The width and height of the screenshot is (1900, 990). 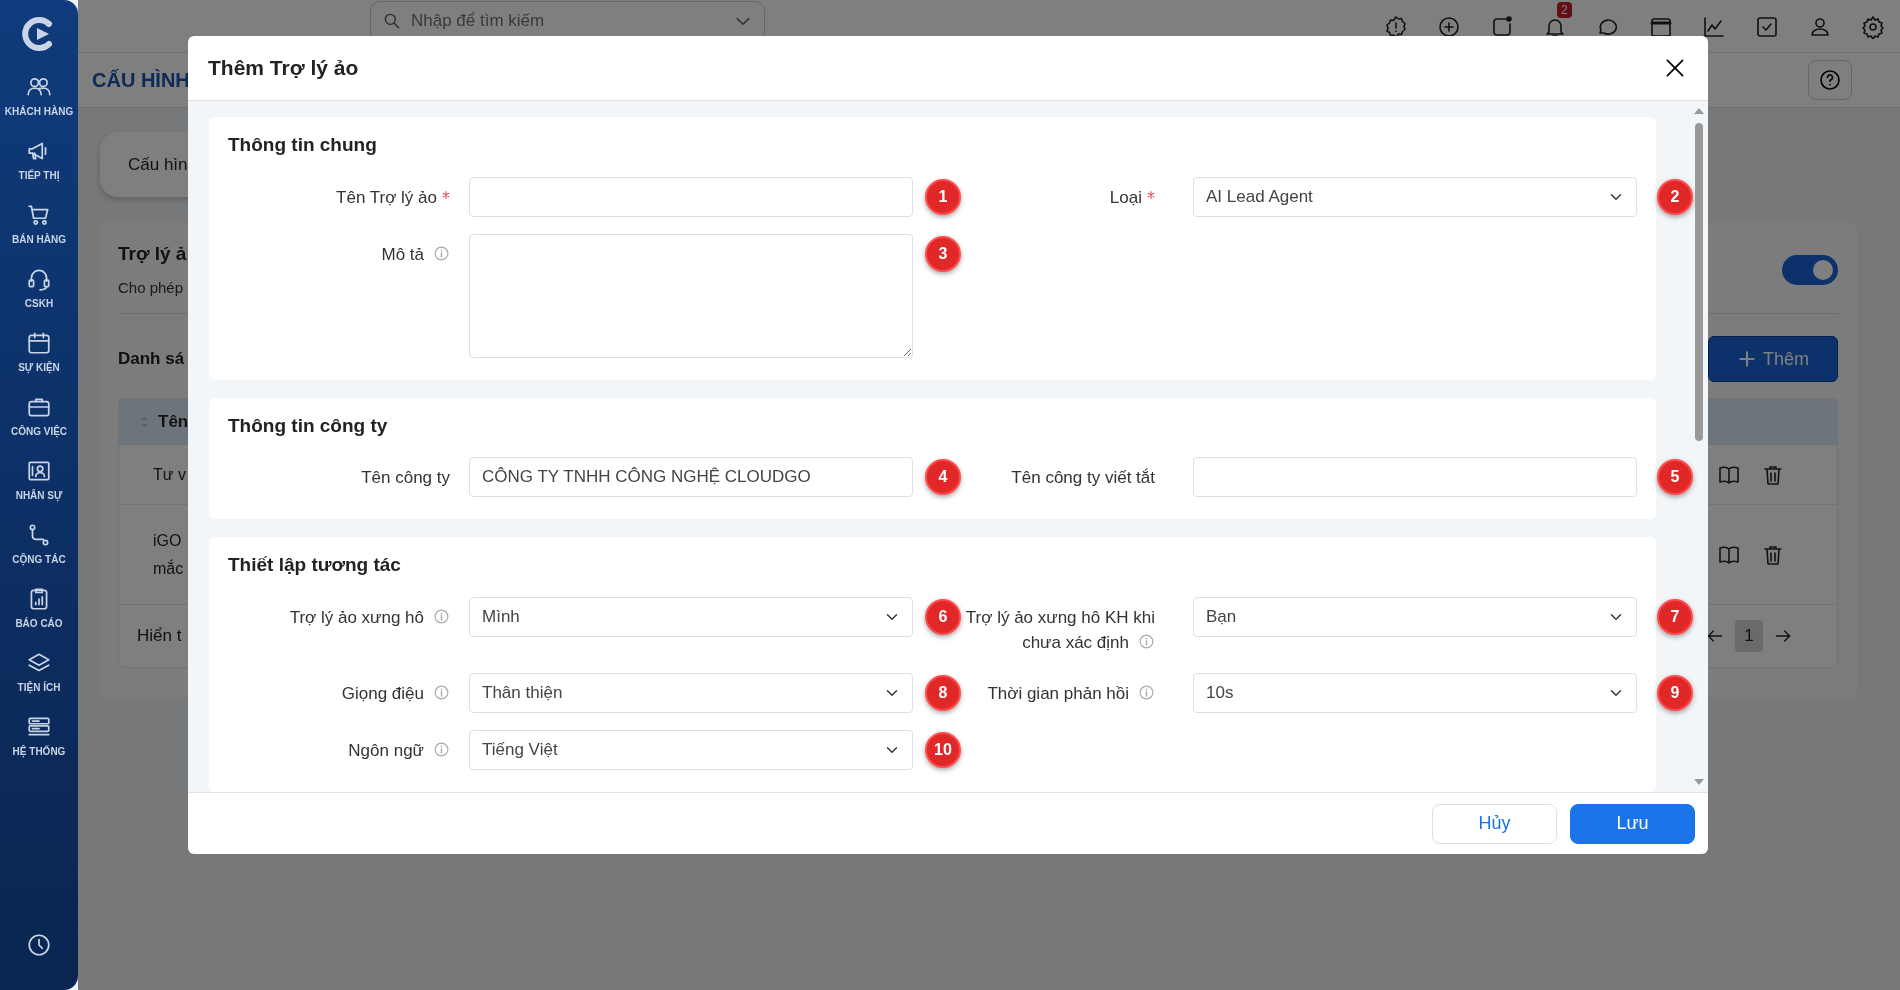 What do you see at coordinates (39, 534) in the screenshot?
I see `nodes-icon` at bounding box center [39, 534].